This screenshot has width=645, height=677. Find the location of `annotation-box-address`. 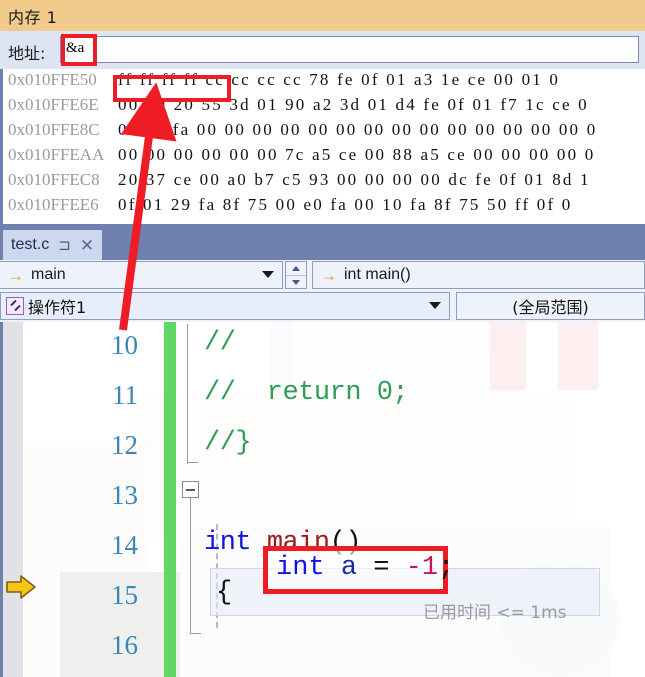

annotation-box-address is located at coordinates (79, 50).